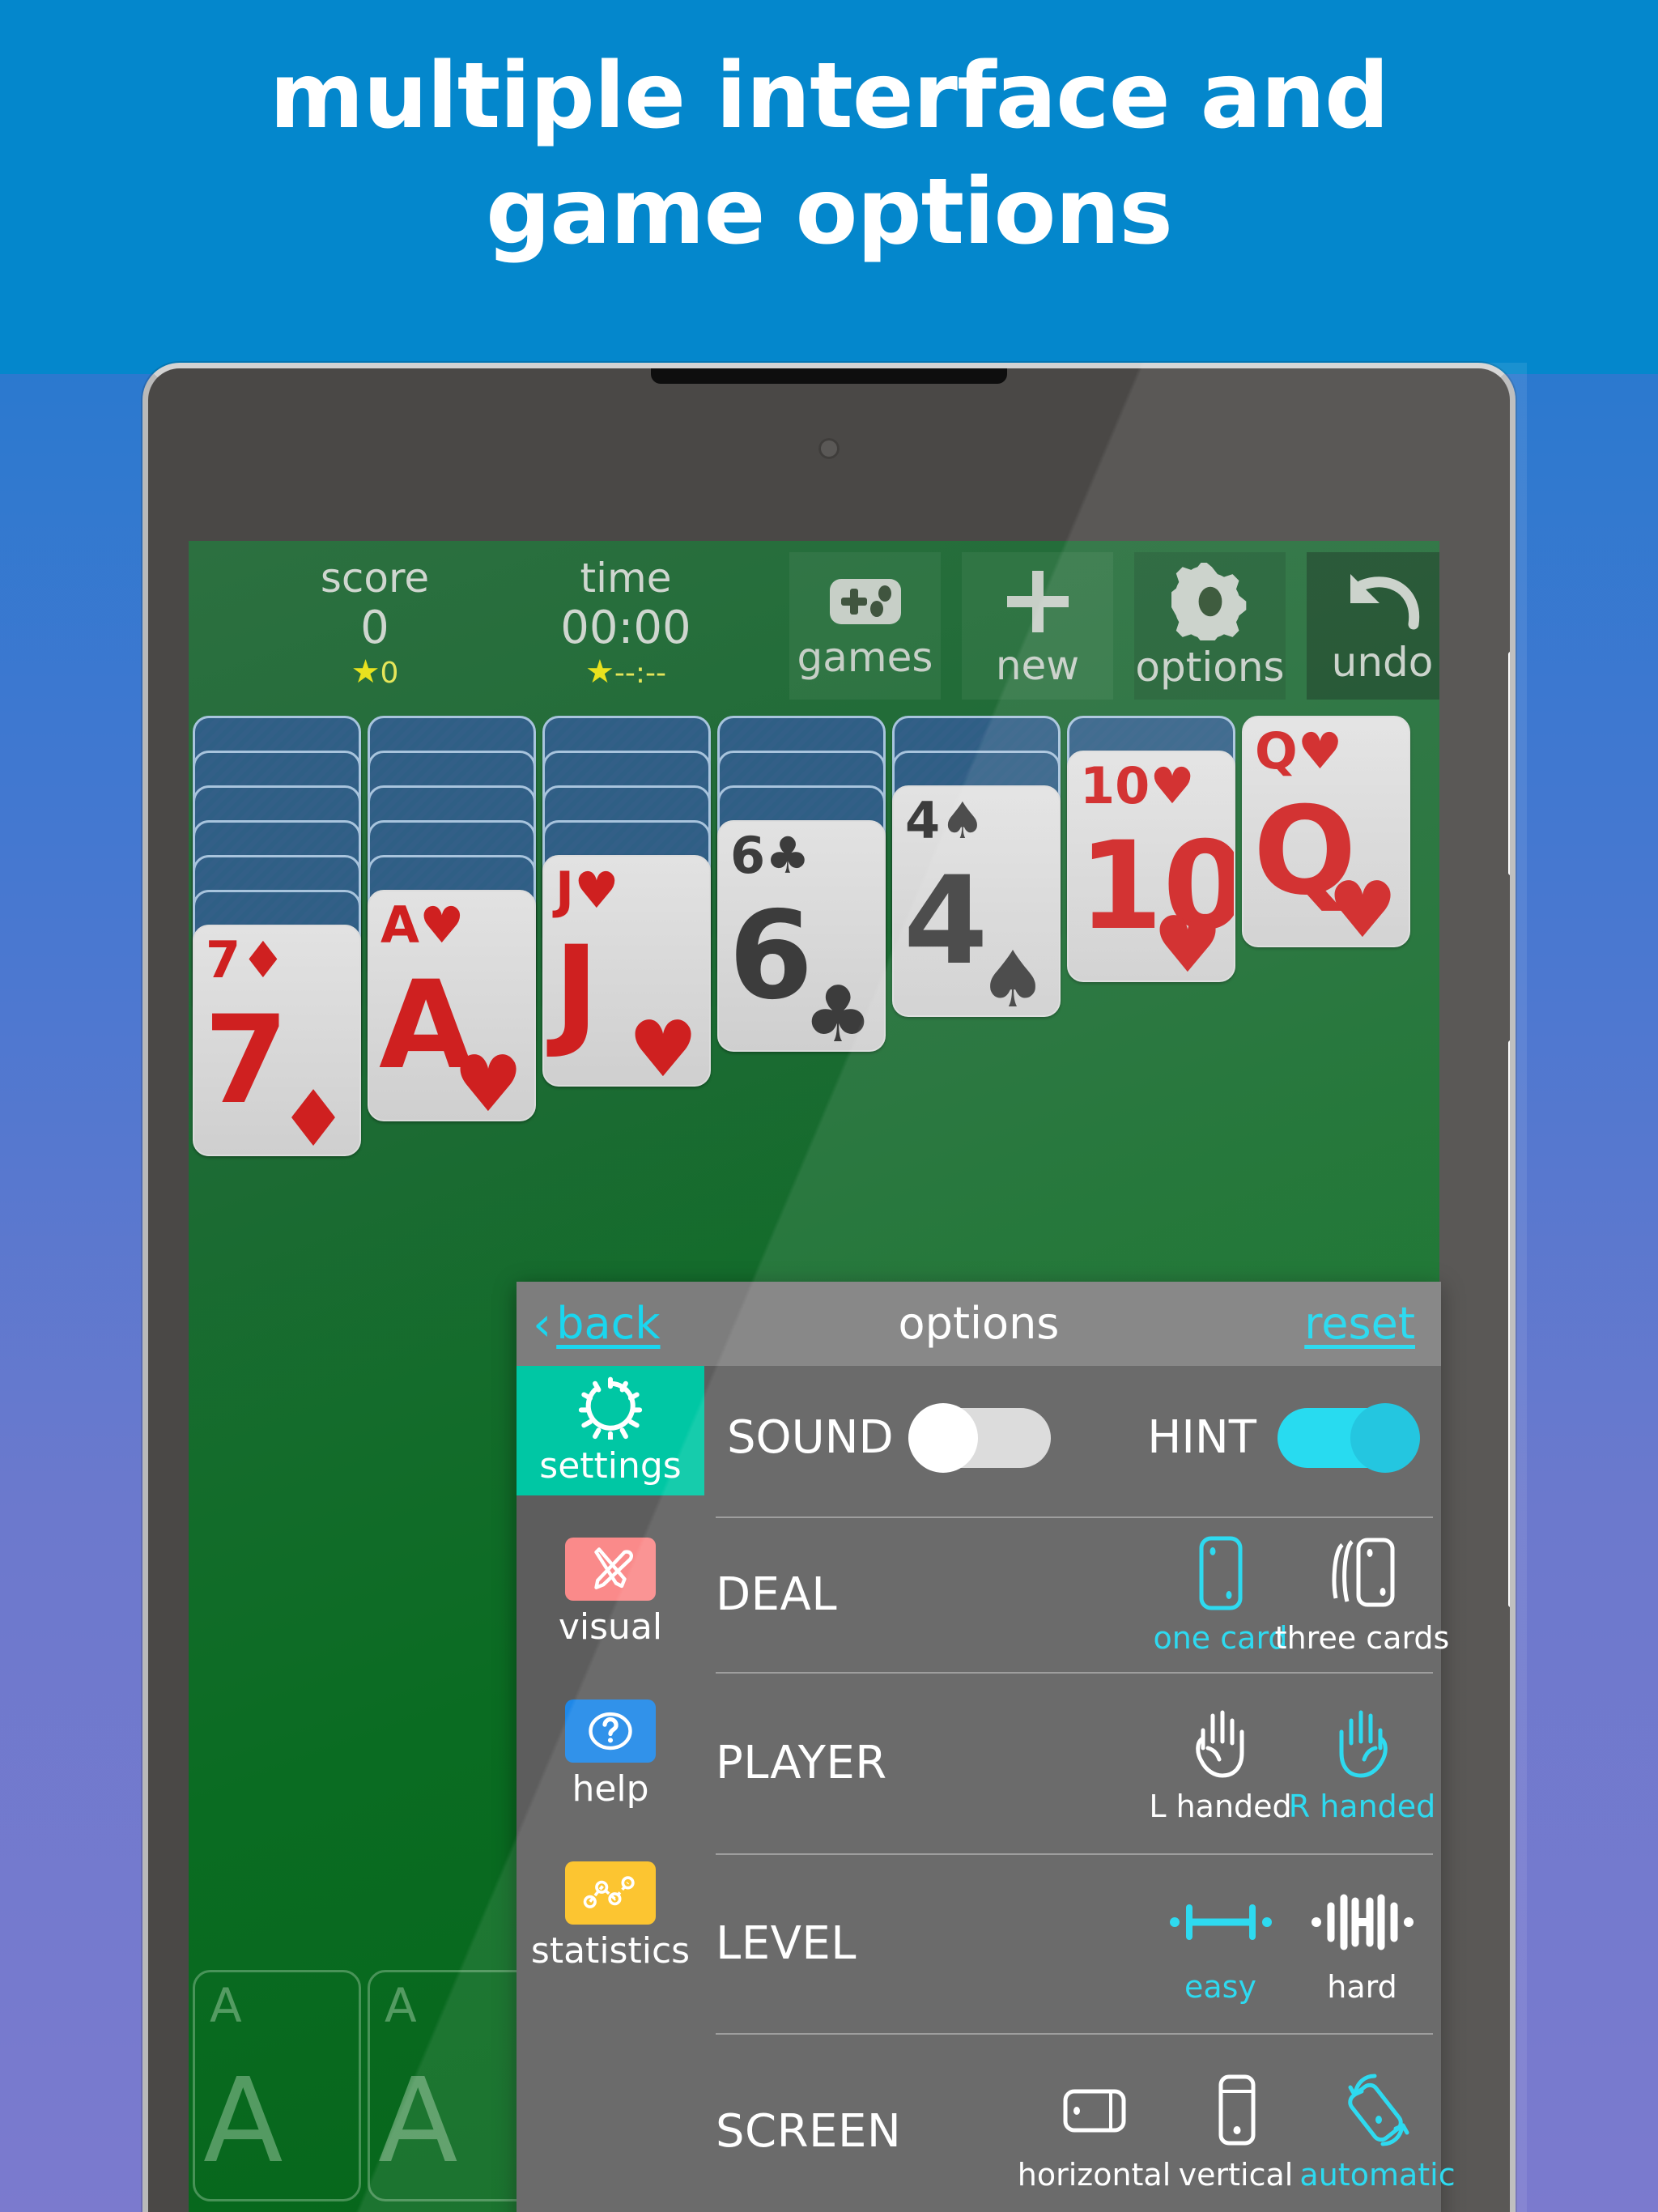 This screenshot has height=2212, width=1658. Describe the element at coordinates (1349, 1438) in the screenshot. I see `hint-toggle` at that location.